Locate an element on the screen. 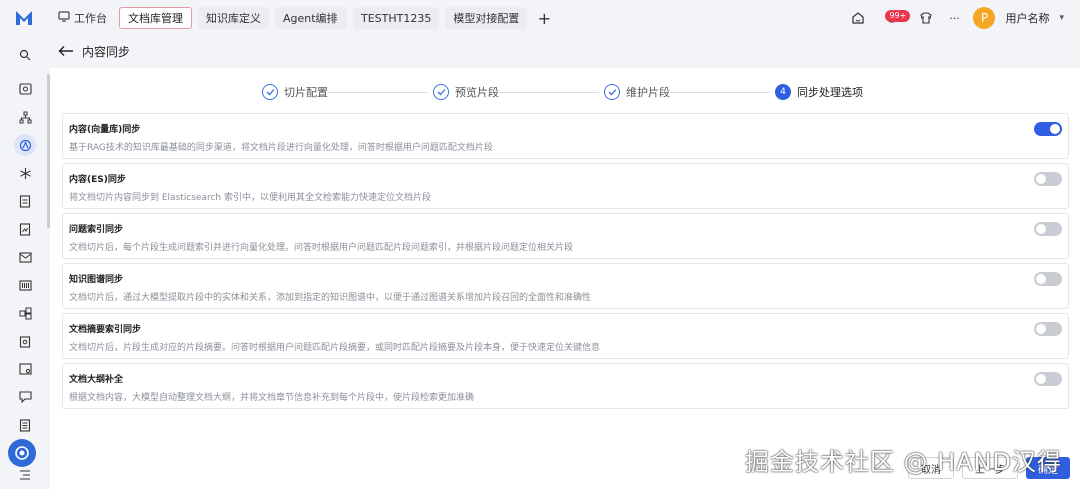 This screenshot has height=489, width=1080. step-indicator: 切片配置 预览片段 维护片段 4 同步处理选项 is located at coordinates (565, 92).